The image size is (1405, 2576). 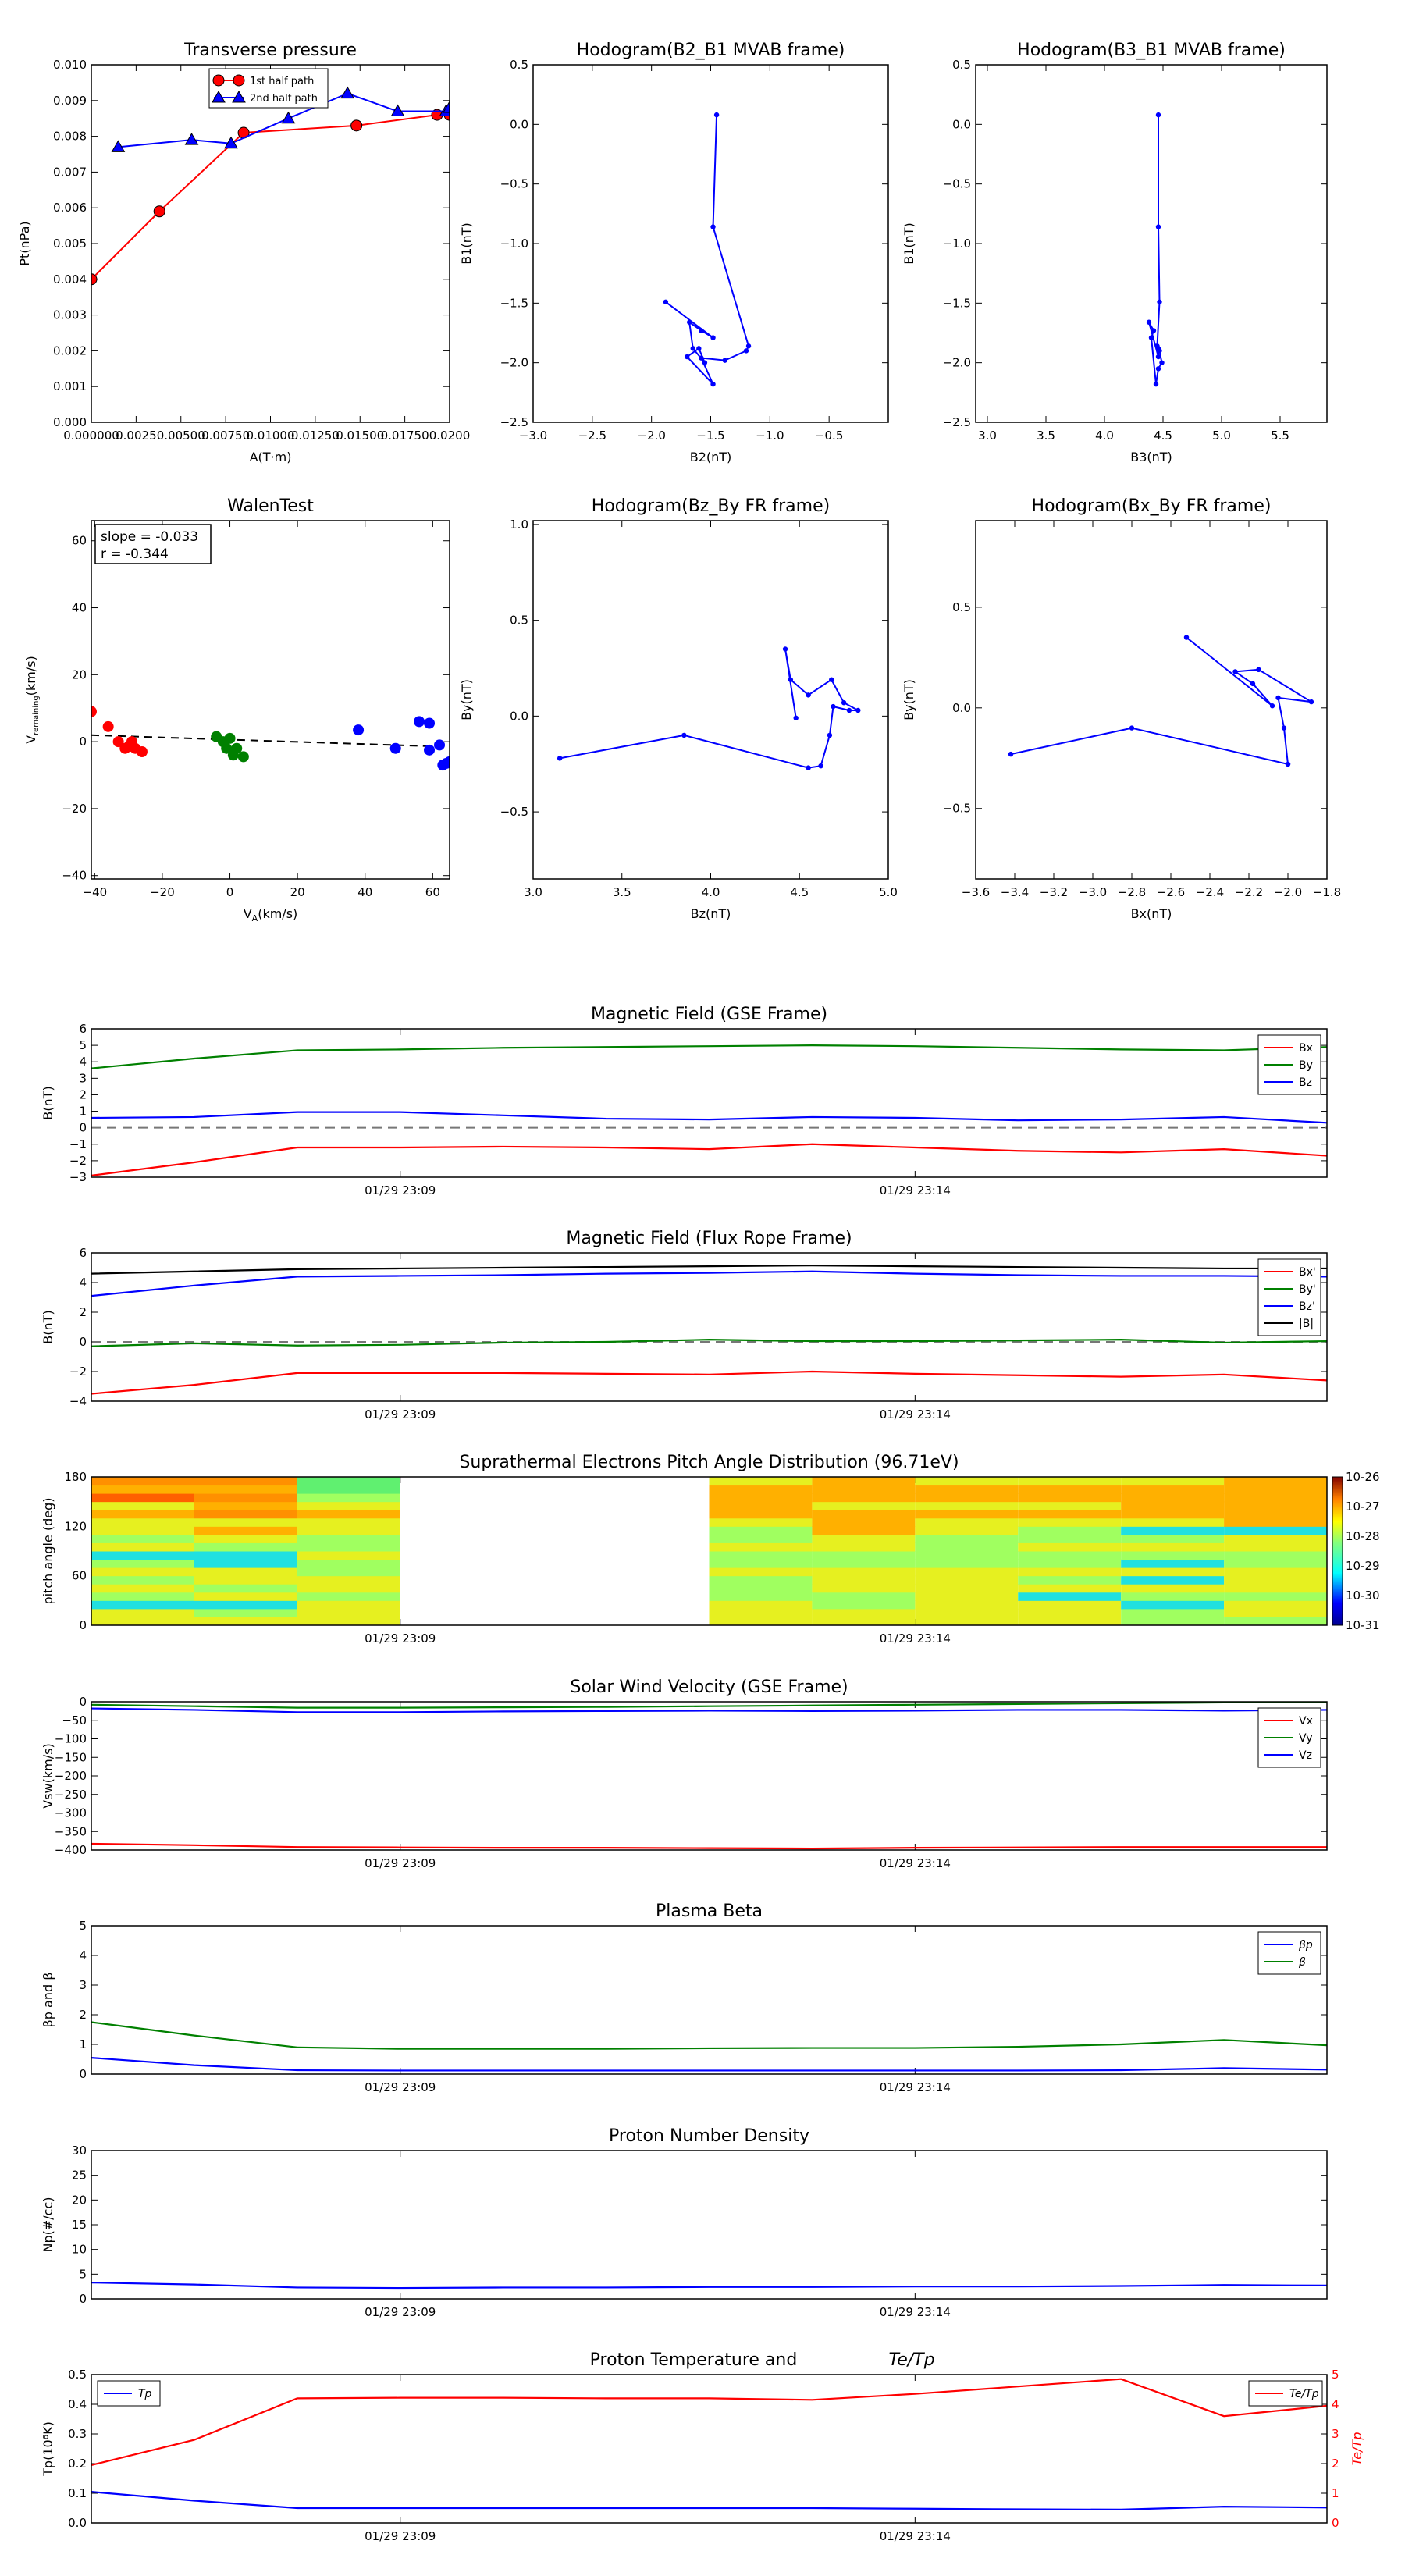 What do you see at coordinates (1305, 1945) in the screenshot?
I see `legend-label: βp` at bounding box center [1305, 1945].